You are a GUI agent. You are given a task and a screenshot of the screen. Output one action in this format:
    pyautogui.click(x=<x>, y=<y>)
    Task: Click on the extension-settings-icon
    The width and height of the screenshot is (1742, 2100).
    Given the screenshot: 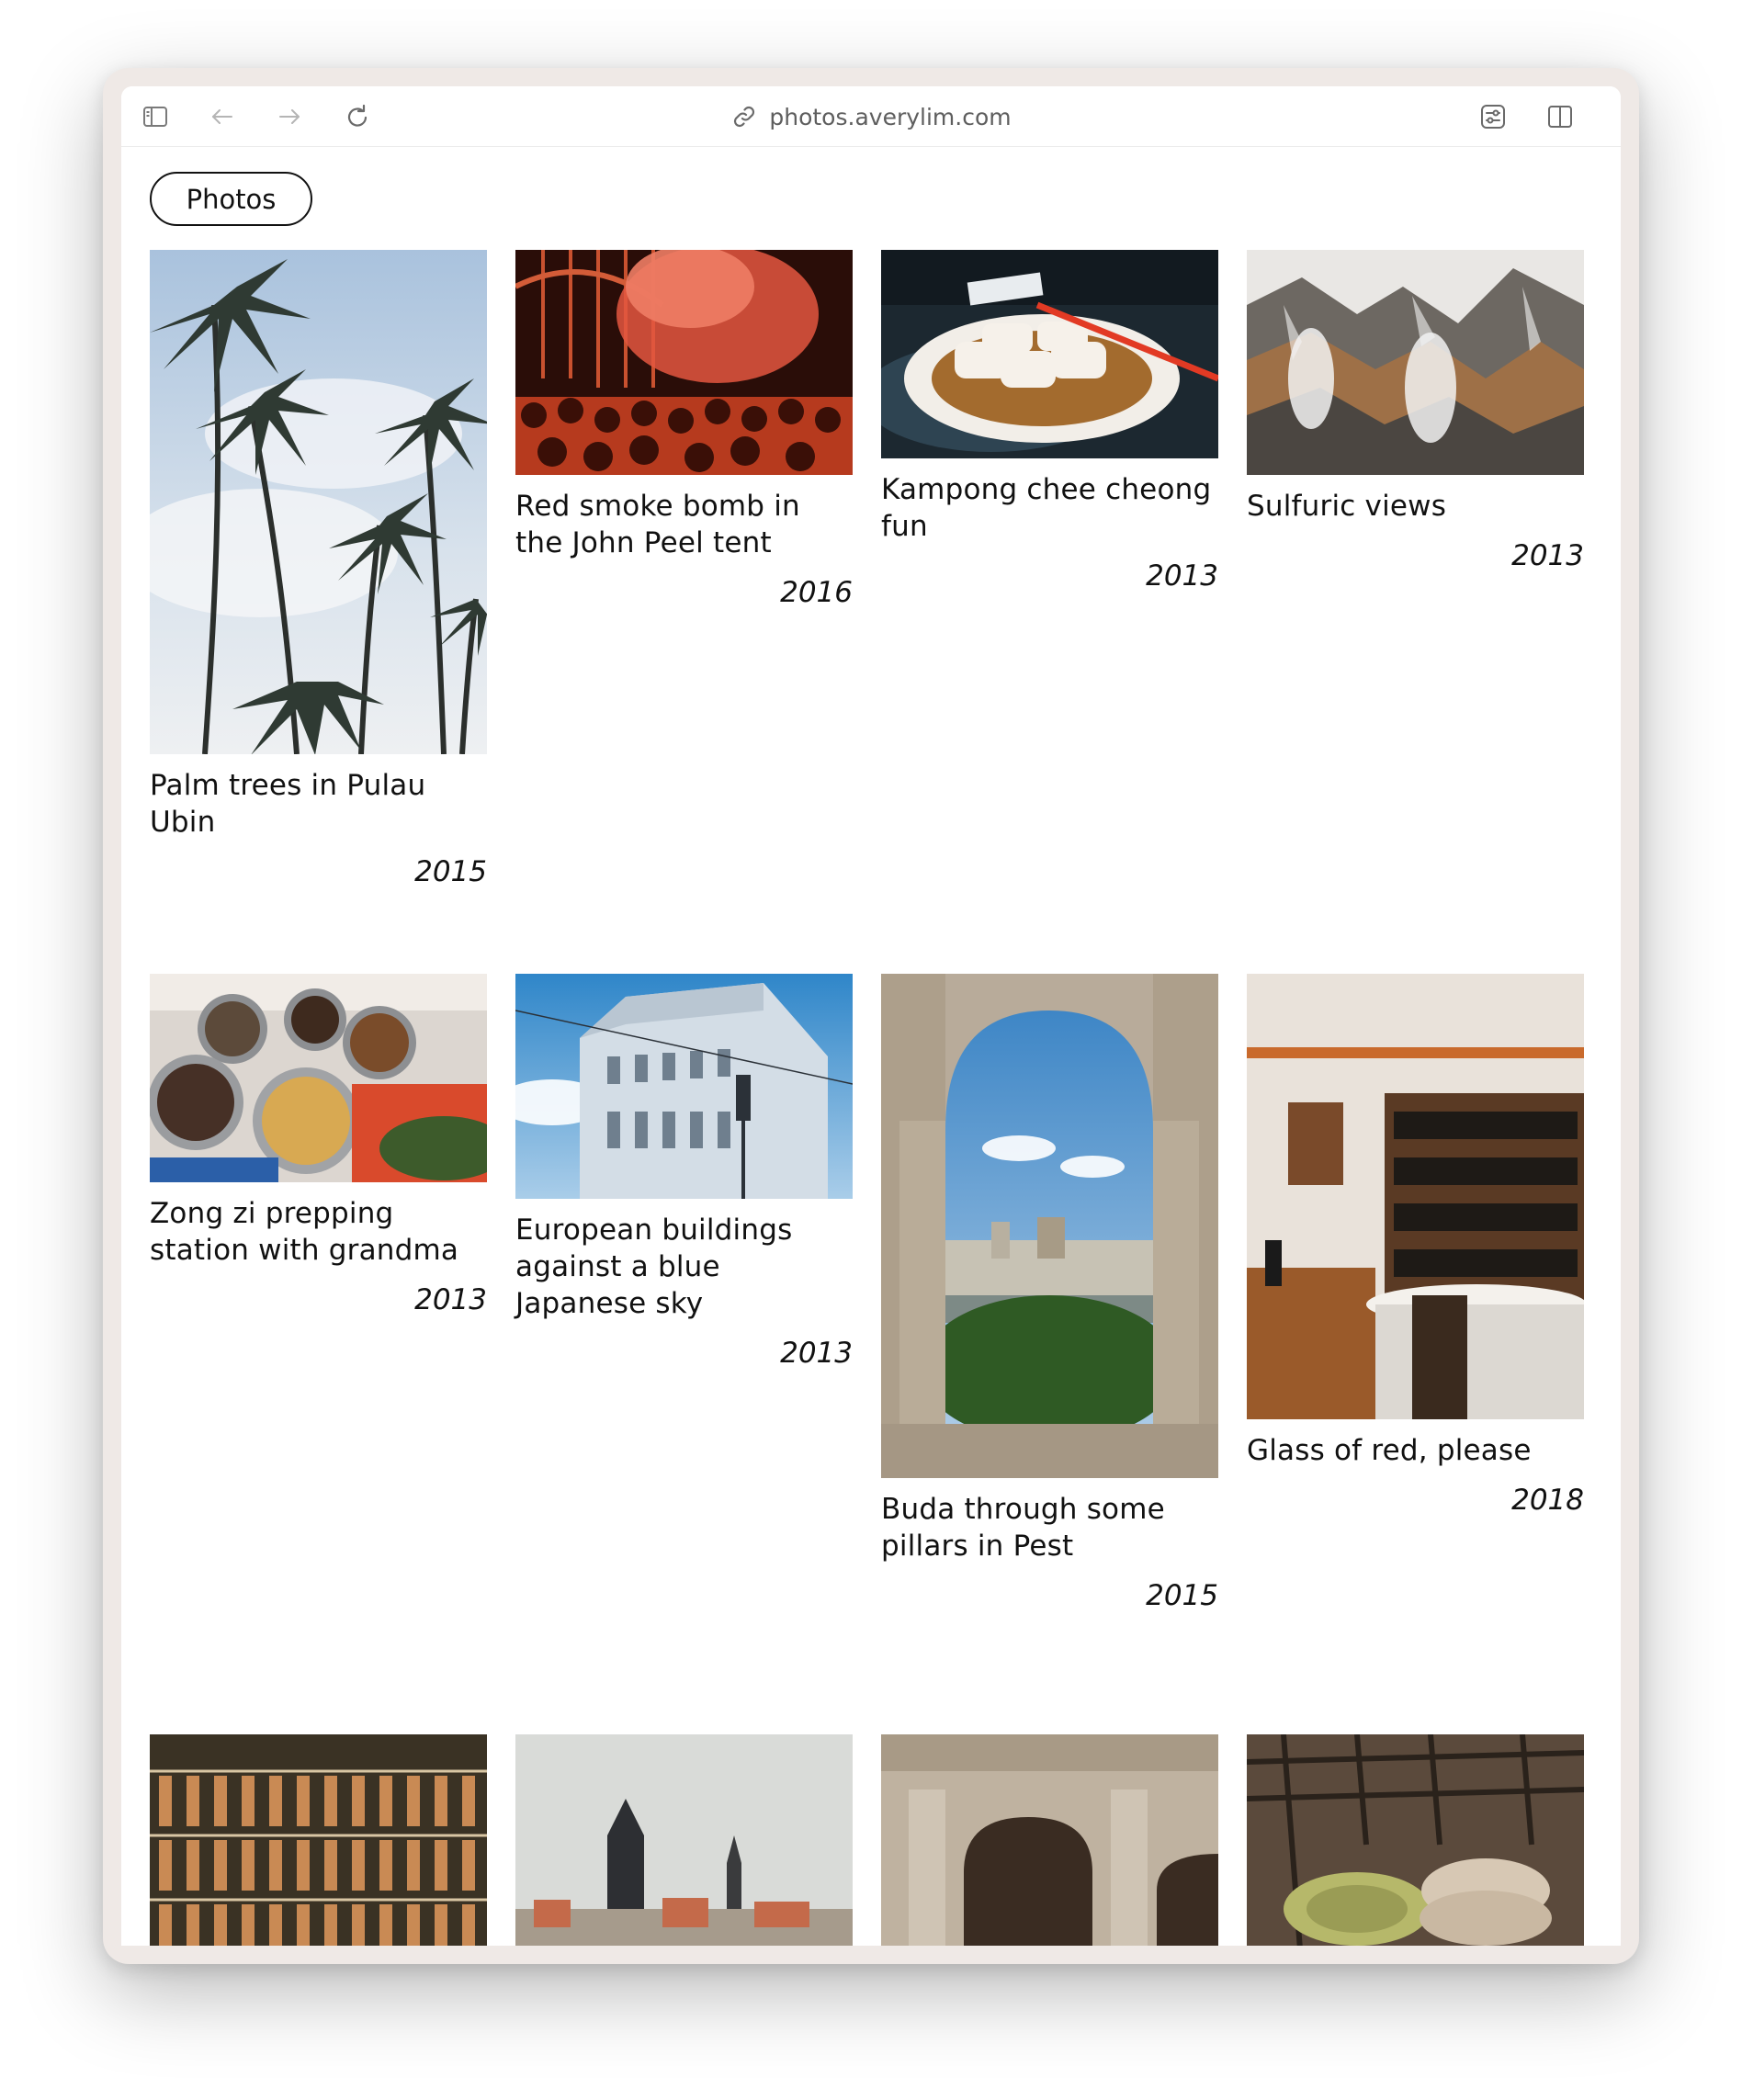 What is the action you would take?
    pyautogui.click(x=1493, y=116)
    